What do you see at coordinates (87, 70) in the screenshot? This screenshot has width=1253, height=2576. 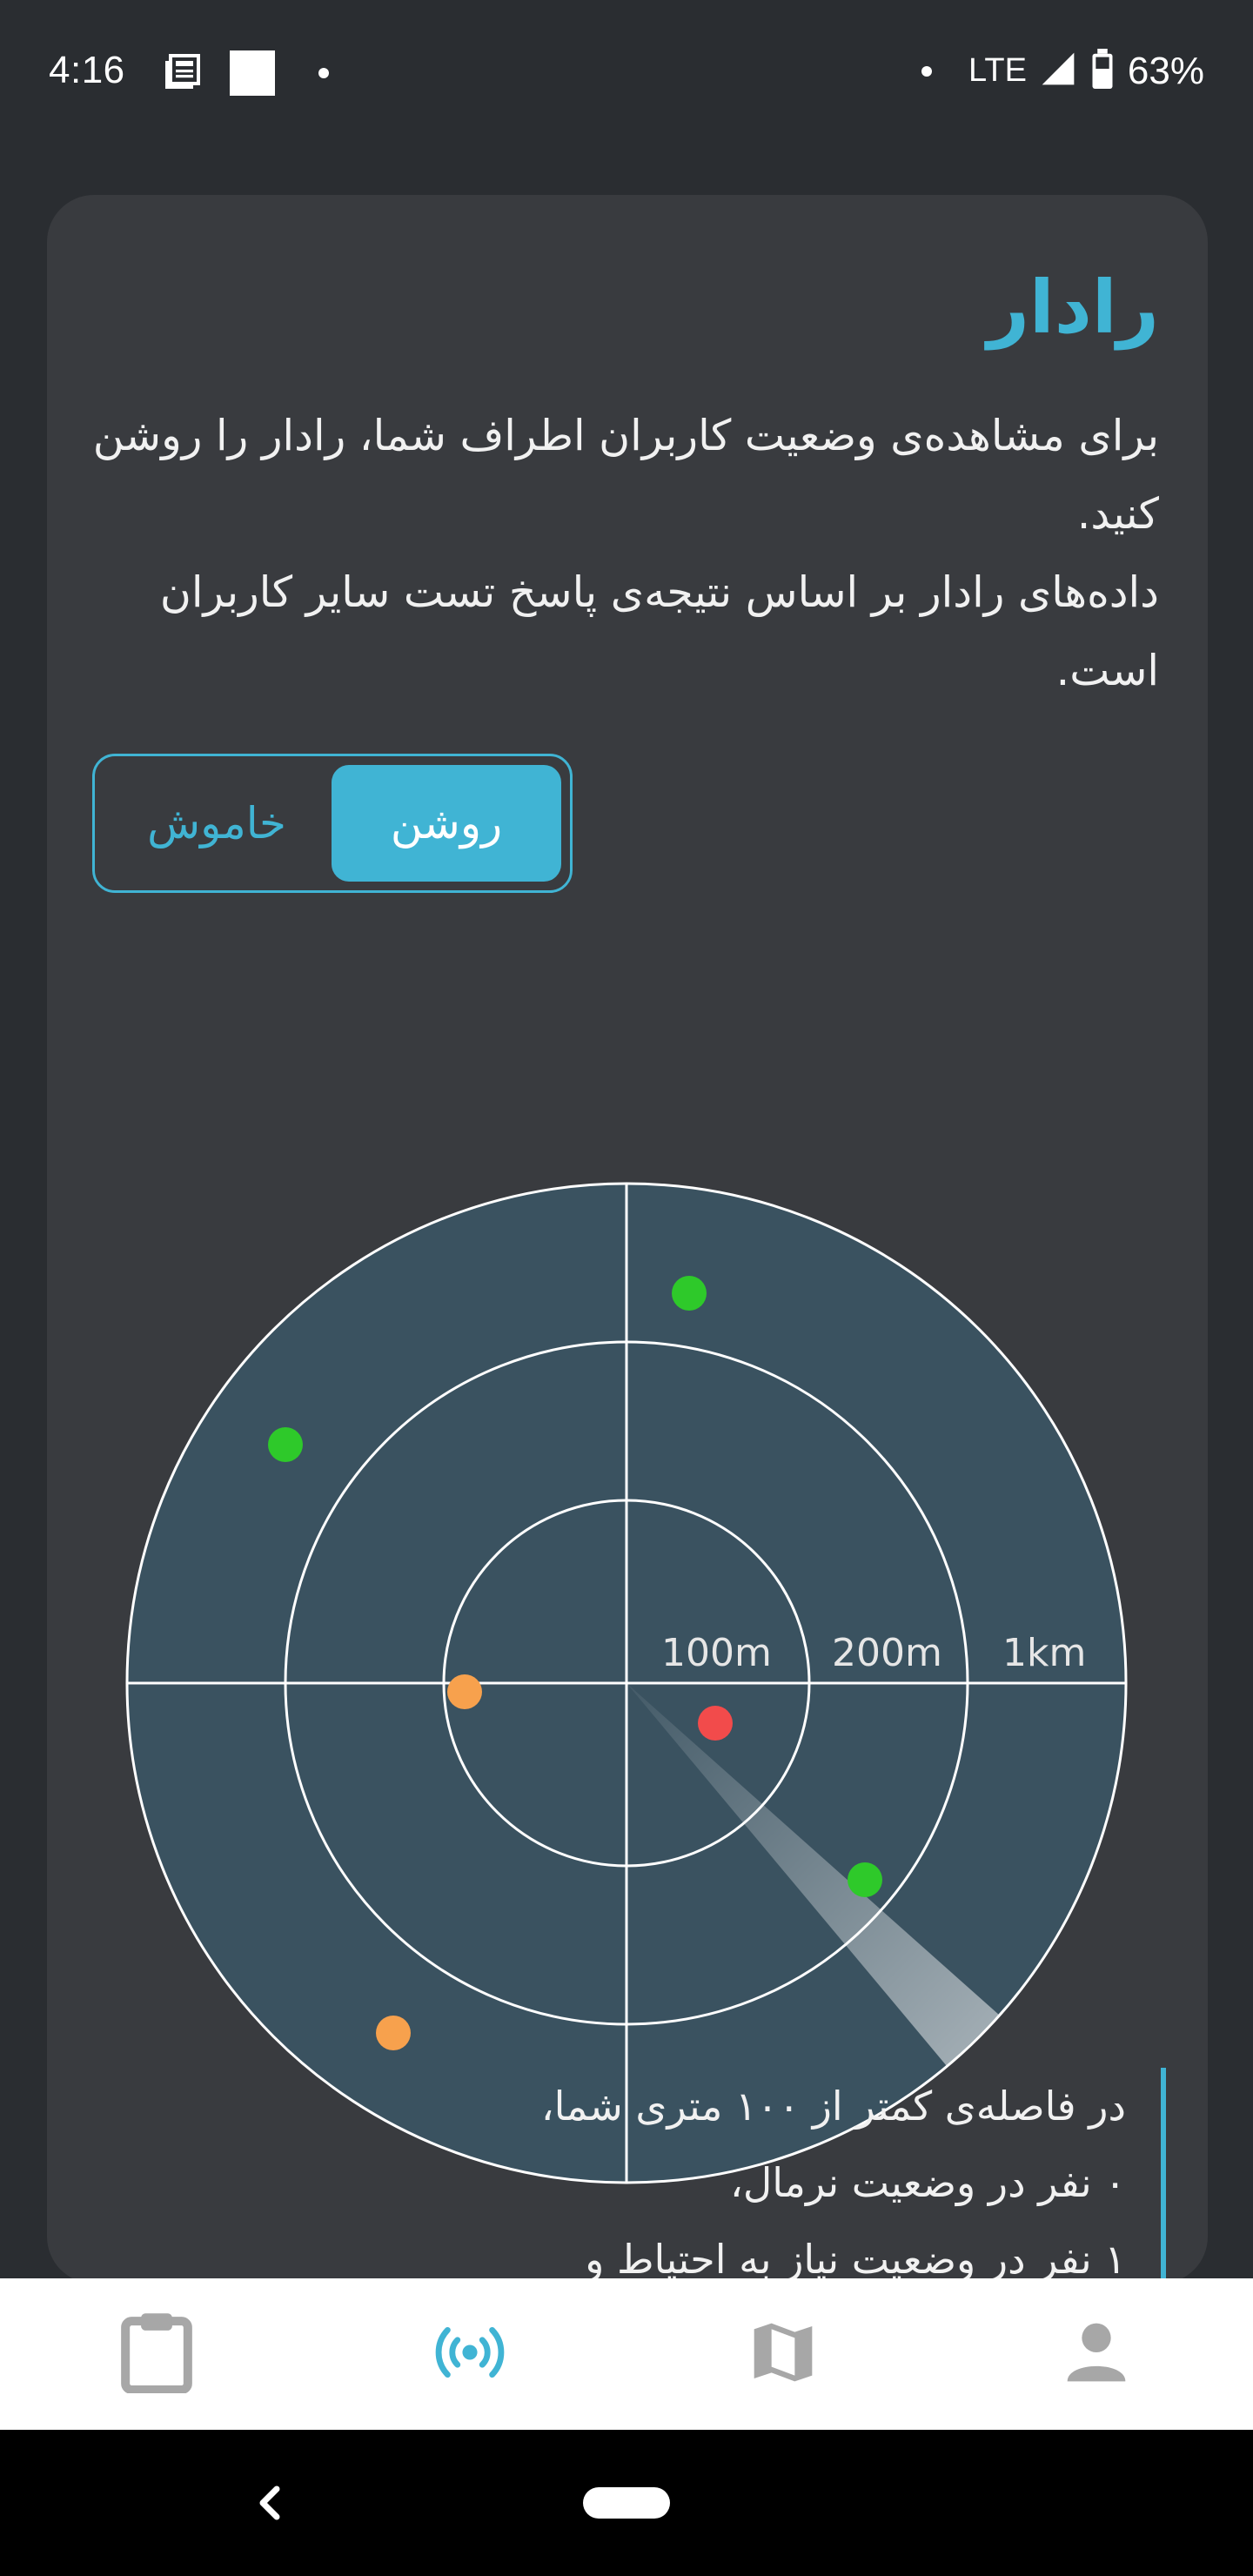 I see `status-time: 4:16` at bounding box center [87, 70].